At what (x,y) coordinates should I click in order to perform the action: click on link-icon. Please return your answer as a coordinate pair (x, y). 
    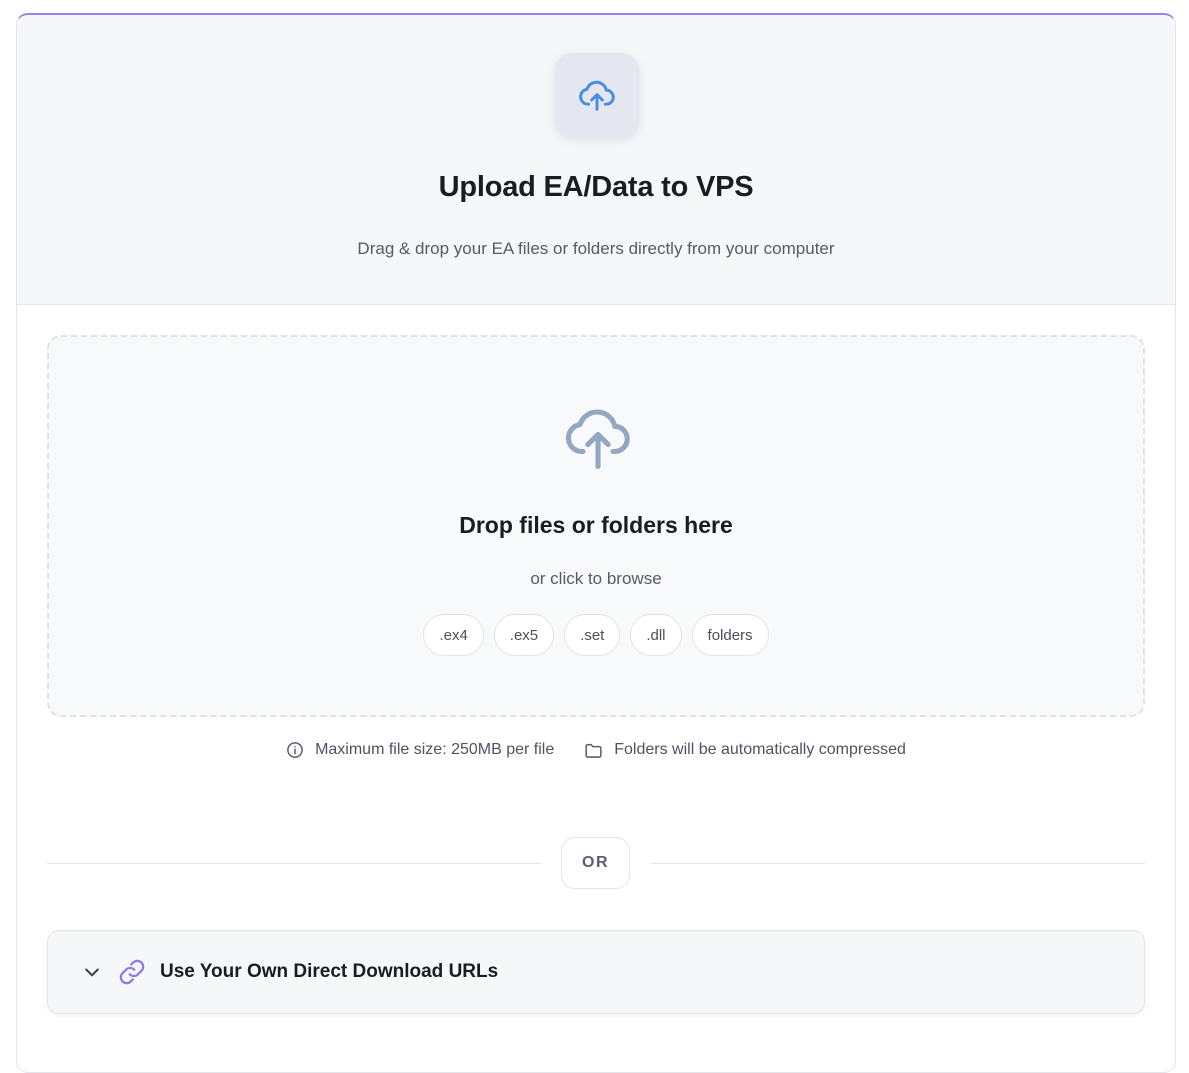
    Looking at the image, I should click on (132, 972).